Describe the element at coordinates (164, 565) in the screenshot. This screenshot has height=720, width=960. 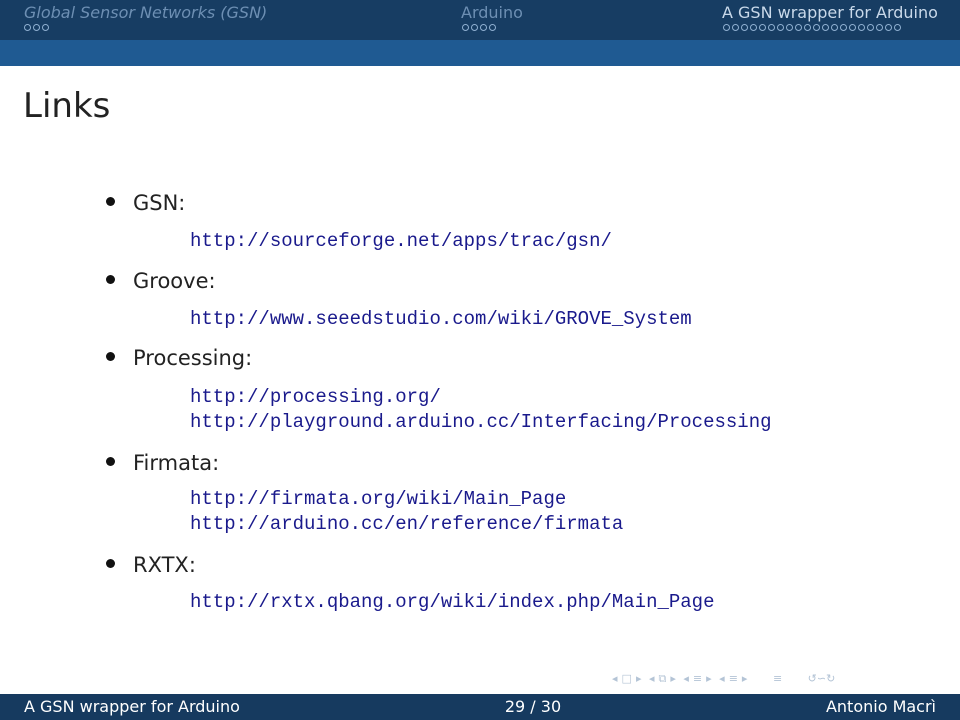
I see `item-label: RXTX:` at that location.